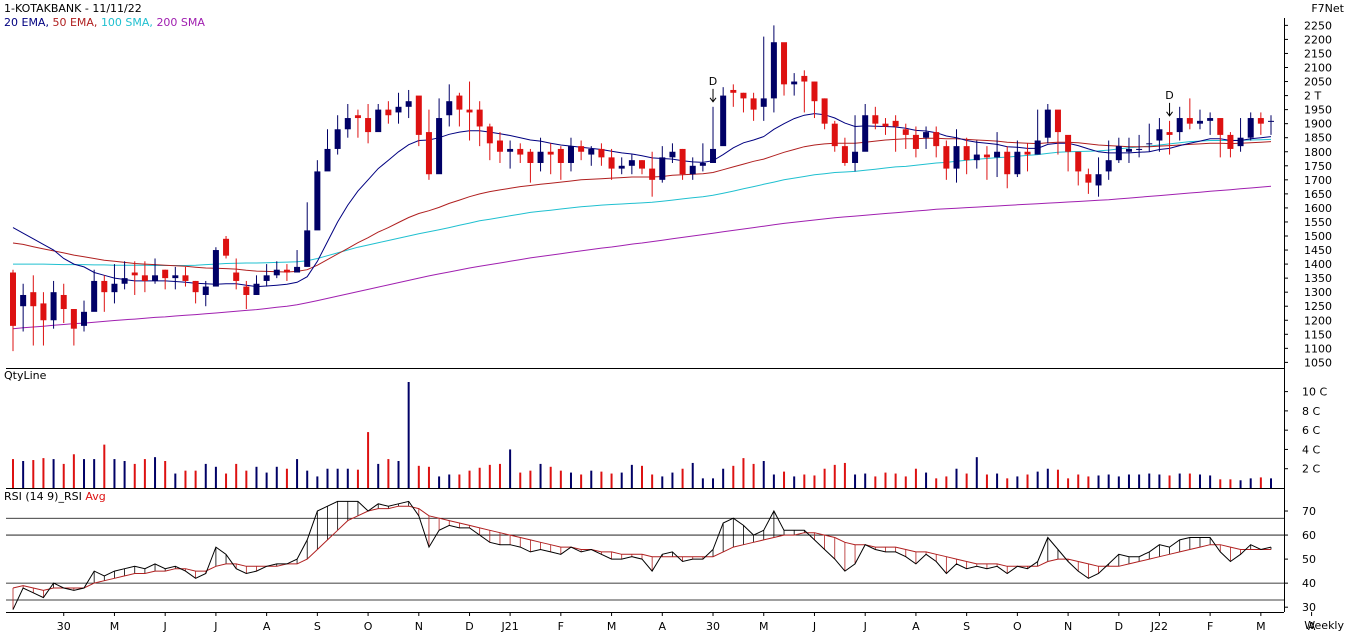 This screenshot has width=1352, height=635. Describe the element at coordinates (1318, 138) in the screenshot. I see `price-y-tick-label: 1850` at that location.